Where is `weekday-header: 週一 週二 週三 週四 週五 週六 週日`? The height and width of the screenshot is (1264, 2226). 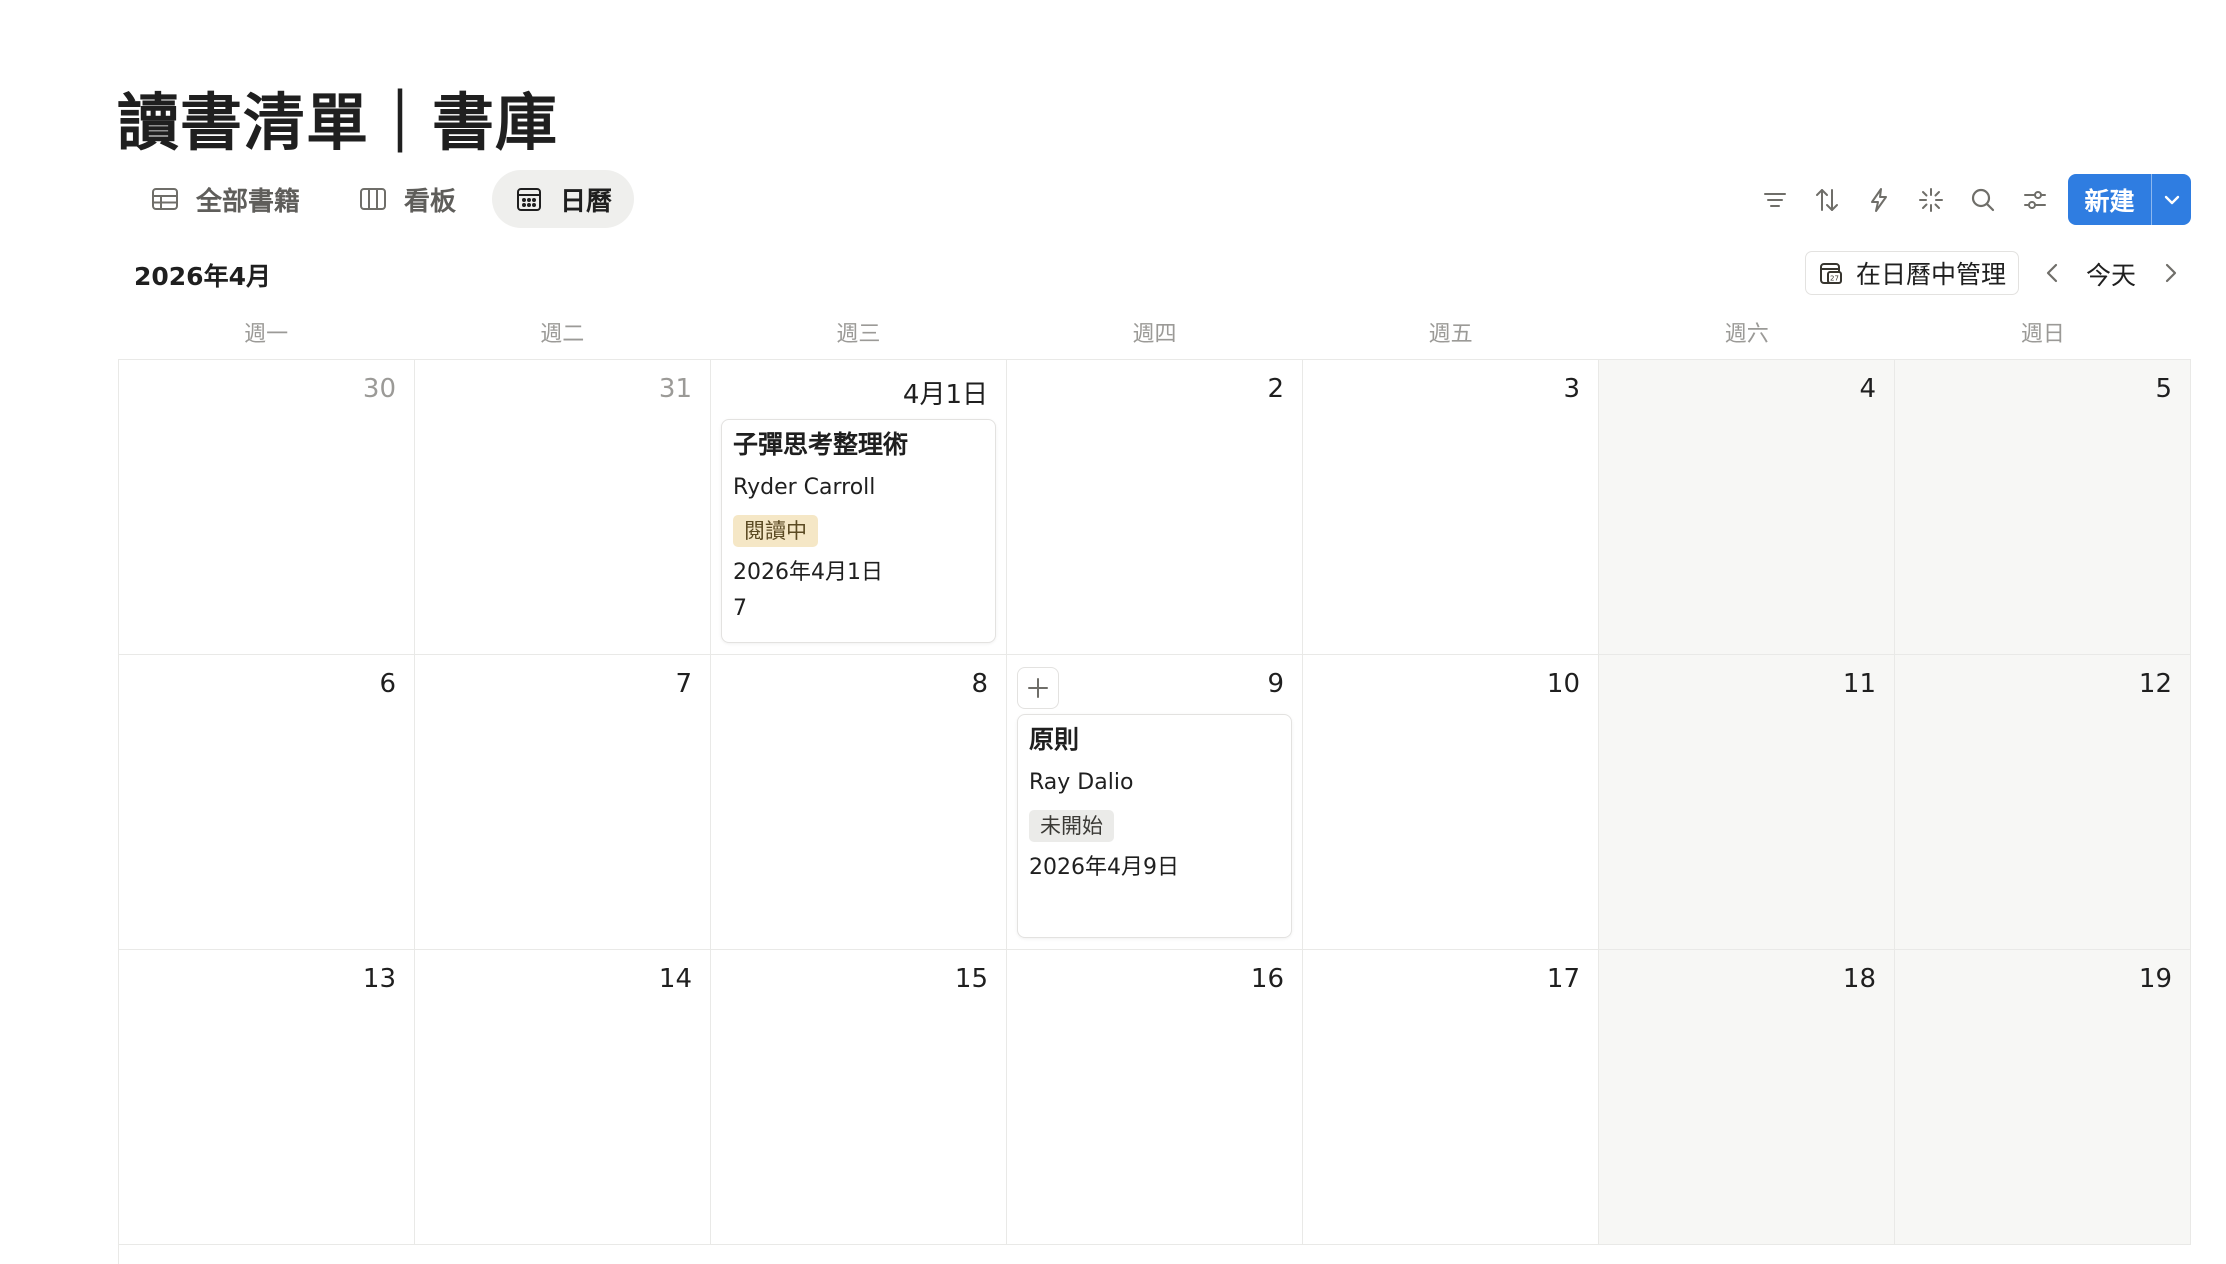
weekday-header: 週一 週二 週三 週四 週五 週六 週日 is located at coordinates (1154, 338).